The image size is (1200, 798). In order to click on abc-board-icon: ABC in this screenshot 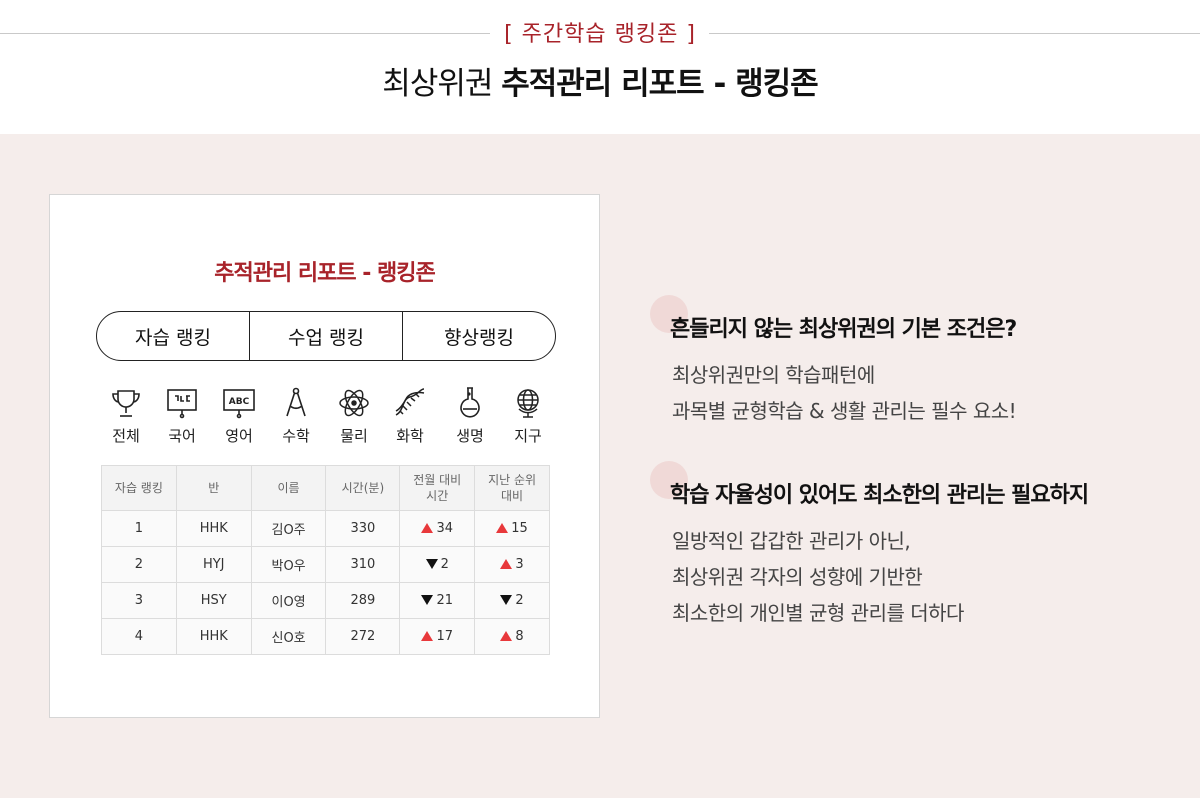, I will do `click(239, 404)`.